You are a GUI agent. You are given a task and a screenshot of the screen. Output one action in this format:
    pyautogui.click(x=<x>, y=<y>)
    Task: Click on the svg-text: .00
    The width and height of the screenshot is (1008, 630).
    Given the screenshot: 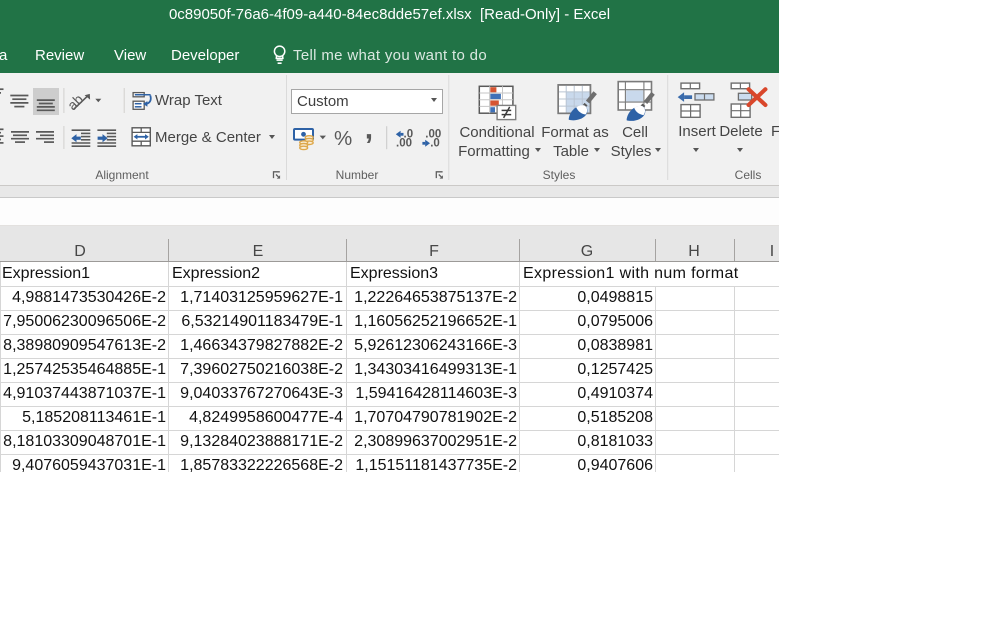 What is the action you would take?
    pyautogui.click(x=404, y=144)
    